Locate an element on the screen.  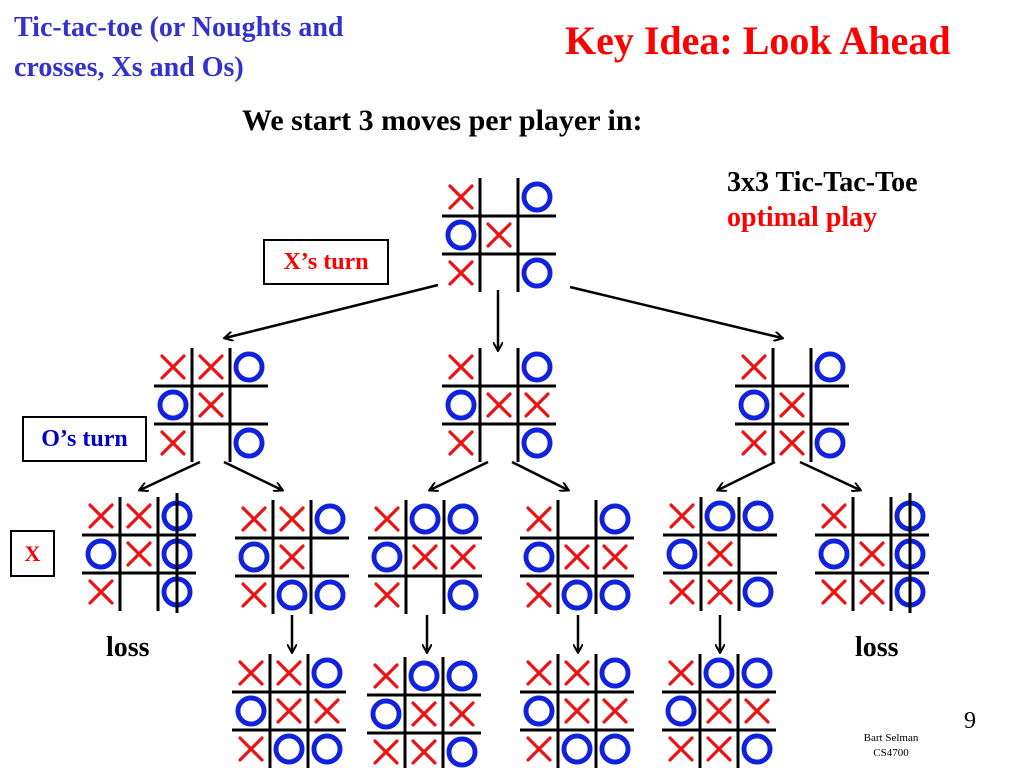
board-l1-mid is located at coordinates (499, 405).